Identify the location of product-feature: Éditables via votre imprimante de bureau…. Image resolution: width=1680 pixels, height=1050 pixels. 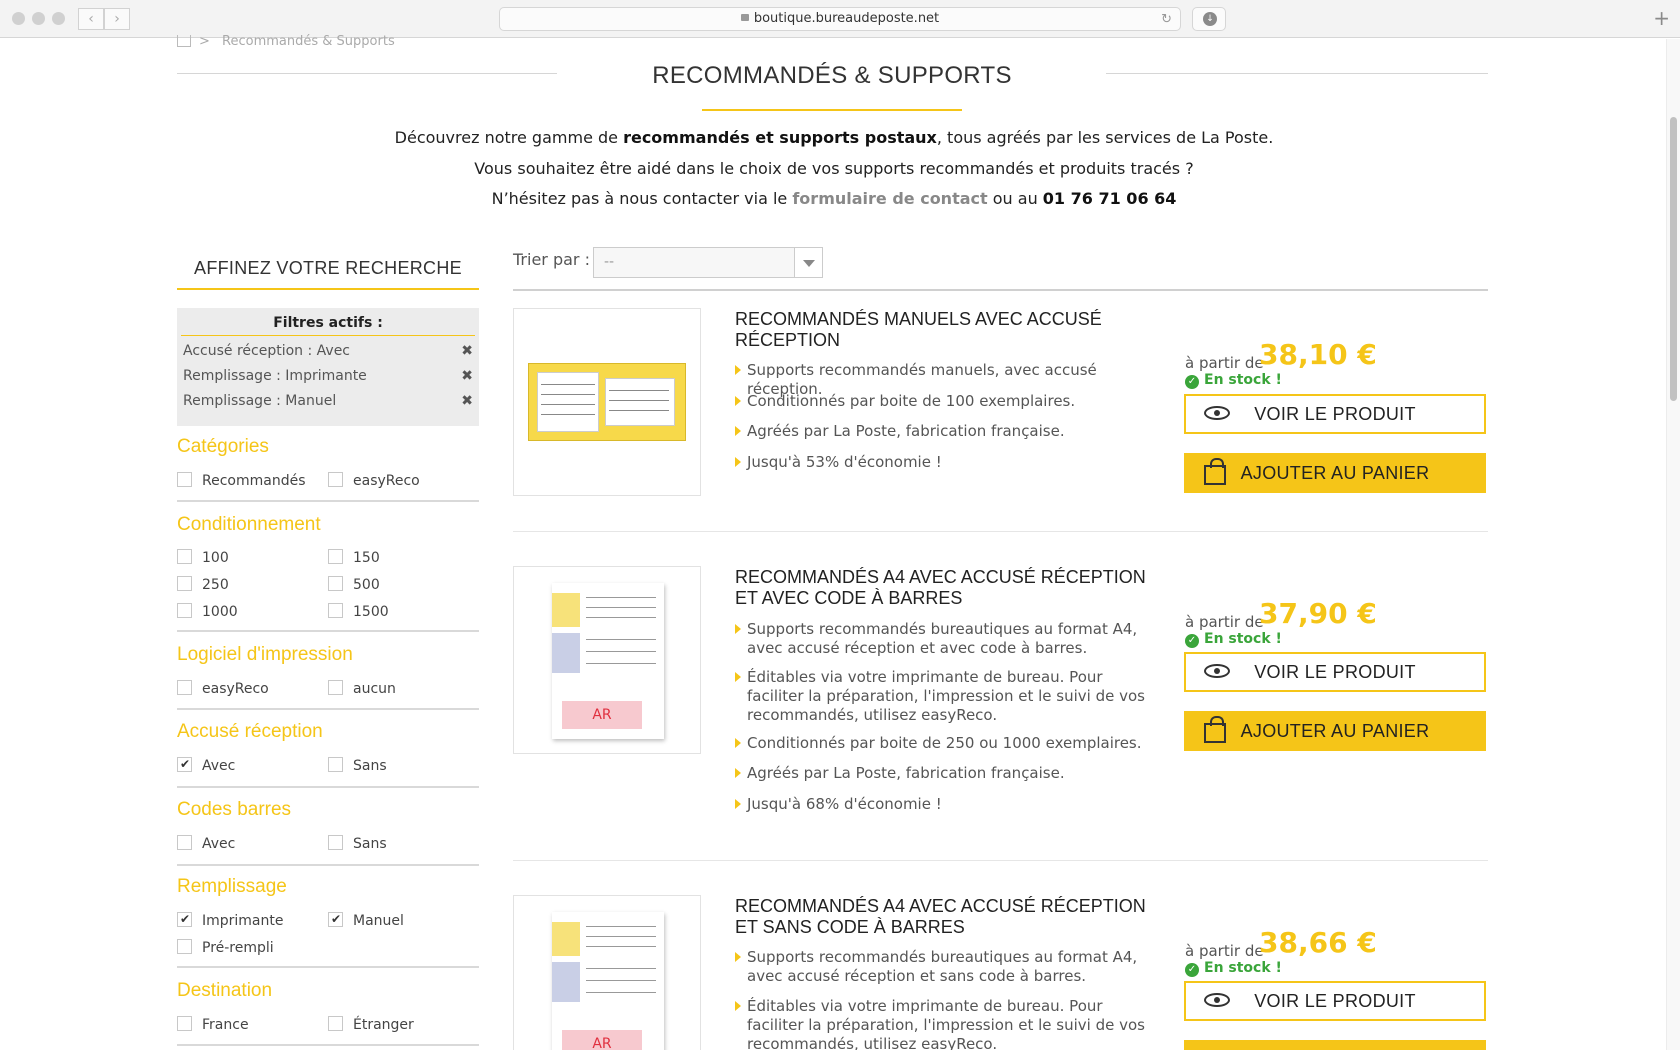
(945, 1023).